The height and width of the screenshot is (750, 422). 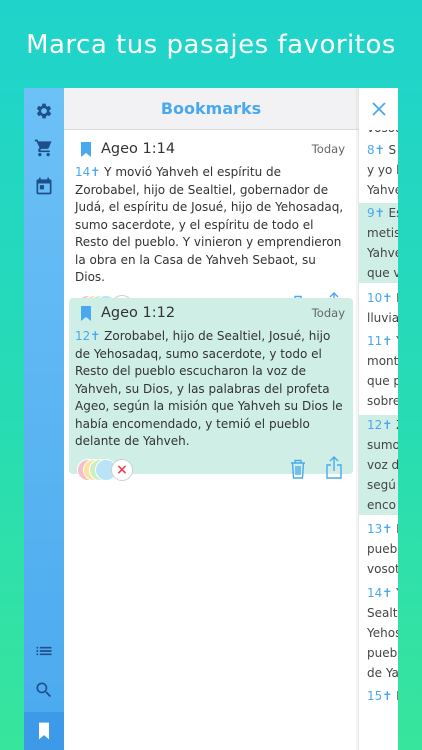 What do you see at coordinates (107, 469) in the screenshot?
I see `highlight-color-picker: ×` at bounding box center [107, 469].